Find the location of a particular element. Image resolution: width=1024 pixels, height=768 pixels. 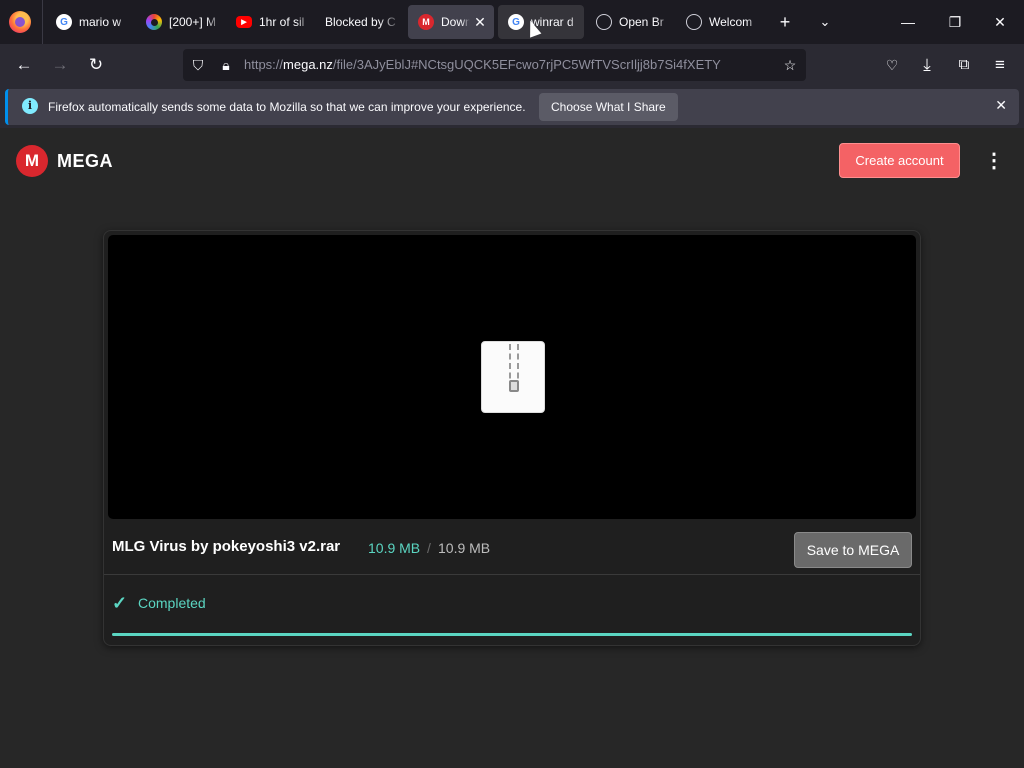

close-tab-icon: ✕ is located at coordinates (480, 22).